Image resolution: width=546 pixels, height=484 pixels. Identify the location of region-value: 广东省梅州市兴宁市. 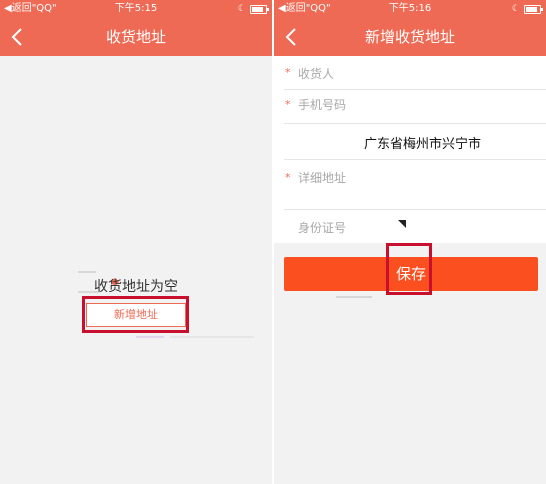
(423, 144).